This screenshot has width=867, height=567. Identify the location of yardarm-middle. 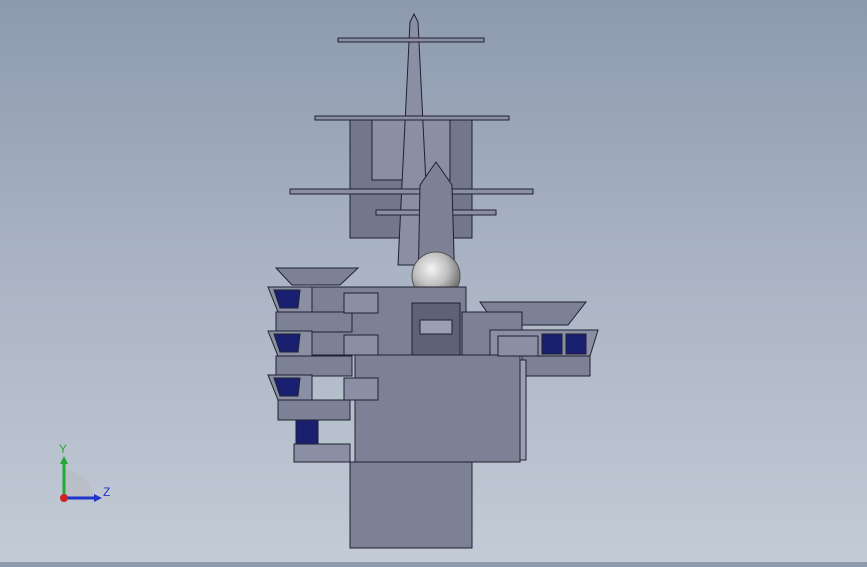
(411, 191).